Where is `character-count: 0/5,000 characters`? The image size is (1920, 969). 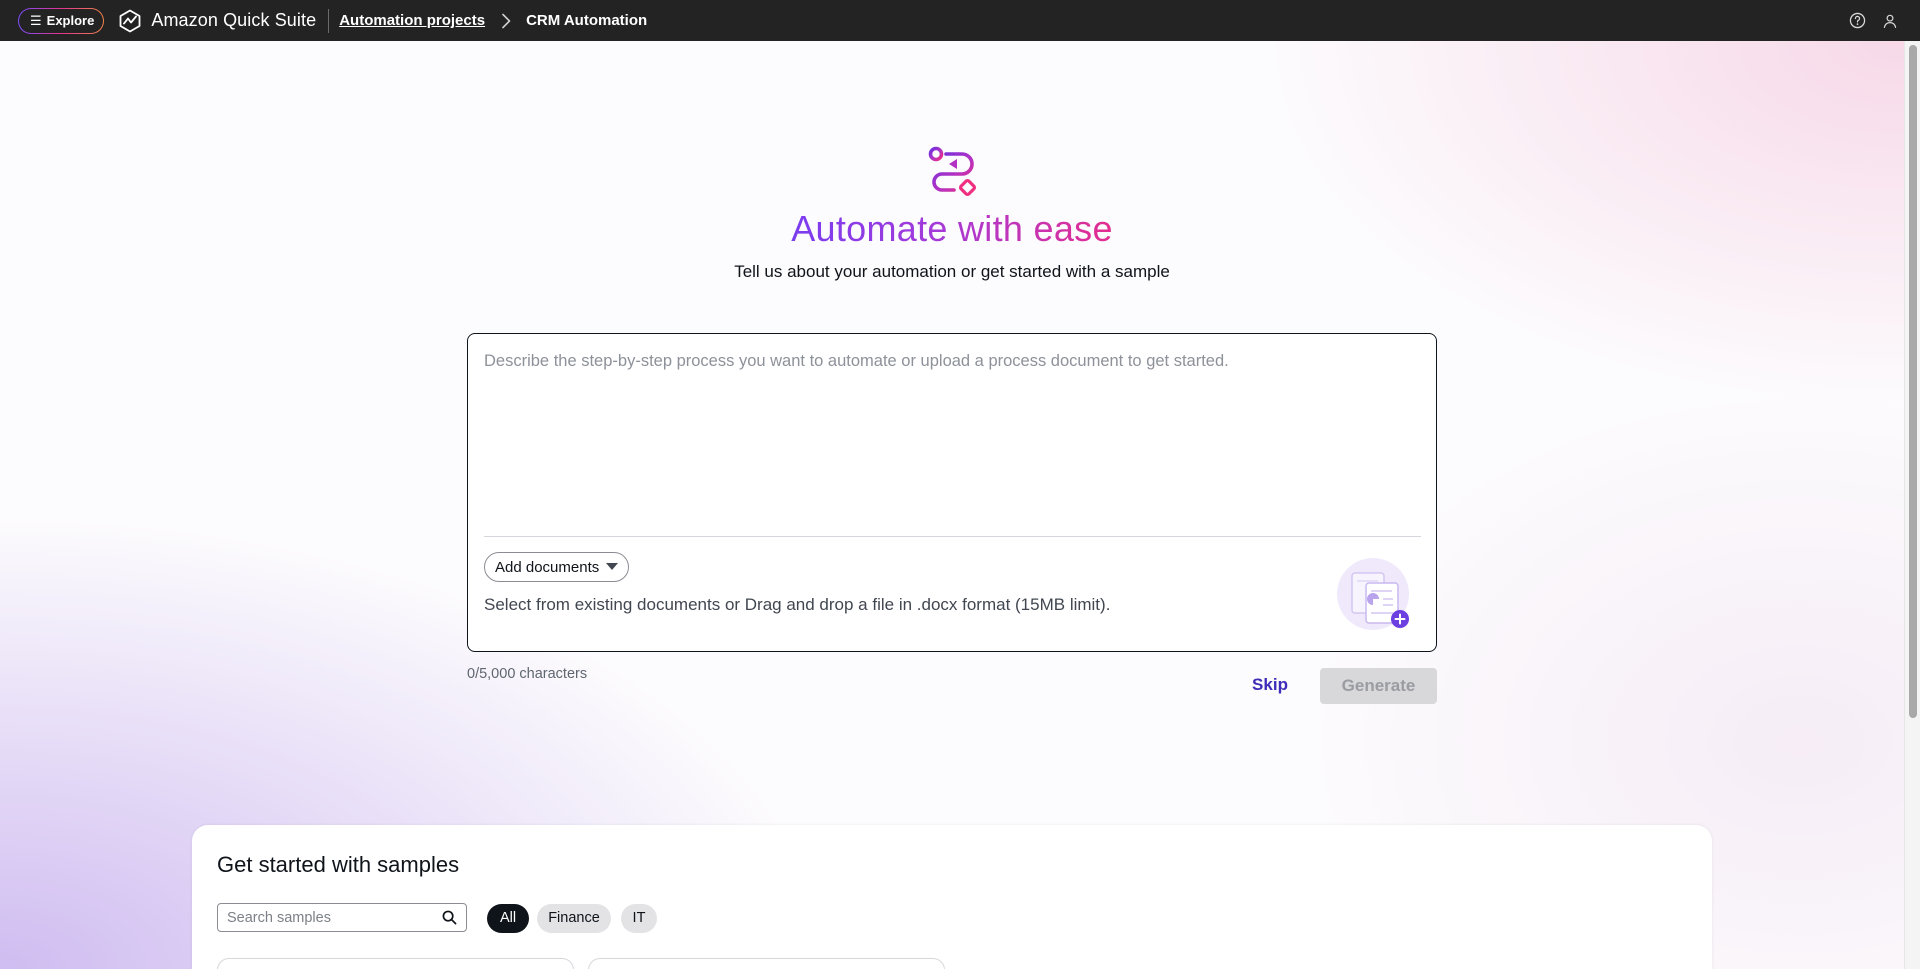
character-count: 0/5,000 characters is located at coordinates (527, 674).